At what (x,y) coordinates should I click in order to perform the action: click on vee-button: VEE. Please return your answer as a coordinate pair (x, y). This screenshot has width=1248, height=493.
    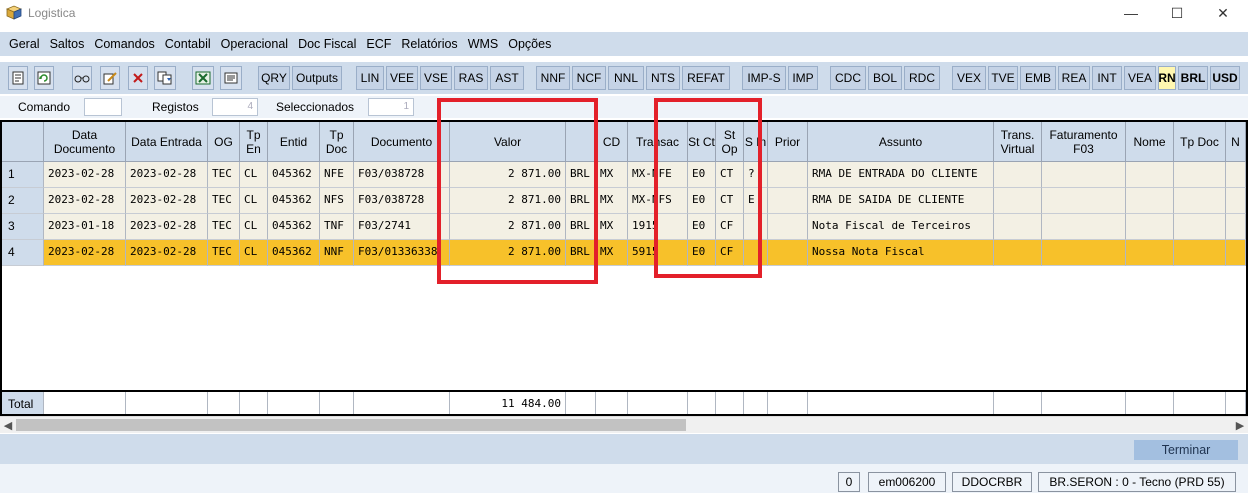
    Looking at the image, I should click on (402, 78).